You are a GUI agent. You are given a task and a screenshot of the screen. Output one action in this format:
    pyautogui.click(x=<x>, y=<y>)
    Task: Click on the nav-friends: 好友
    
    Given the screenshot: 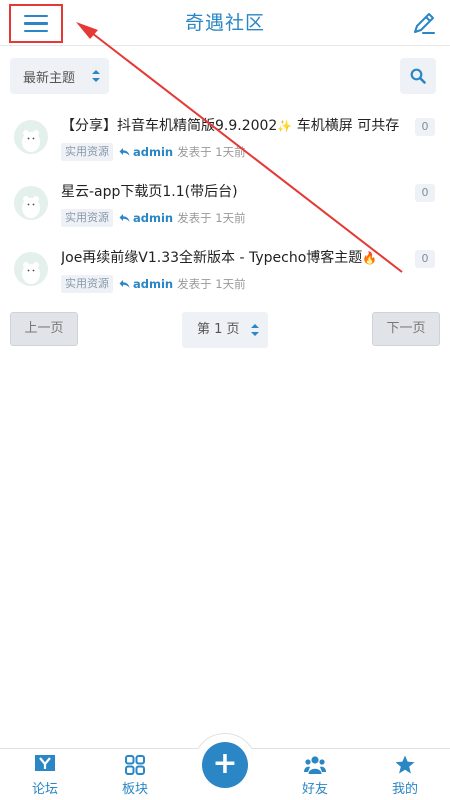 What is the action you would take?
    pyautogui.click(x=315, y=777)
    